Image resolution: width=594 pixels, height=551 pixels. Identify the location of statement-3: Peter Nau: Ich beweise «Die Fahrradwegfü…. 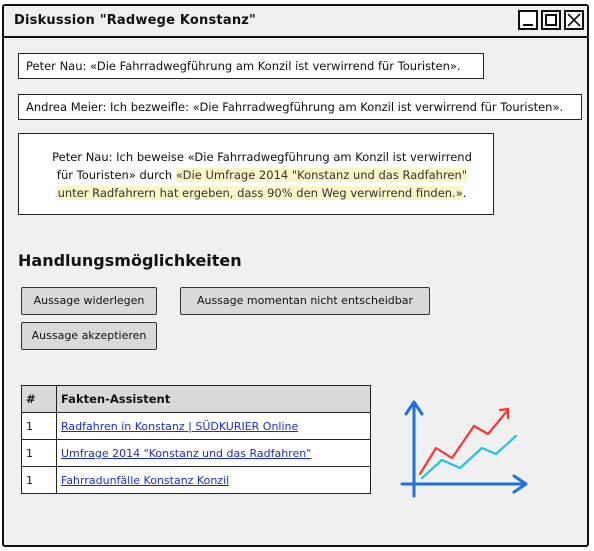
(256, 174).